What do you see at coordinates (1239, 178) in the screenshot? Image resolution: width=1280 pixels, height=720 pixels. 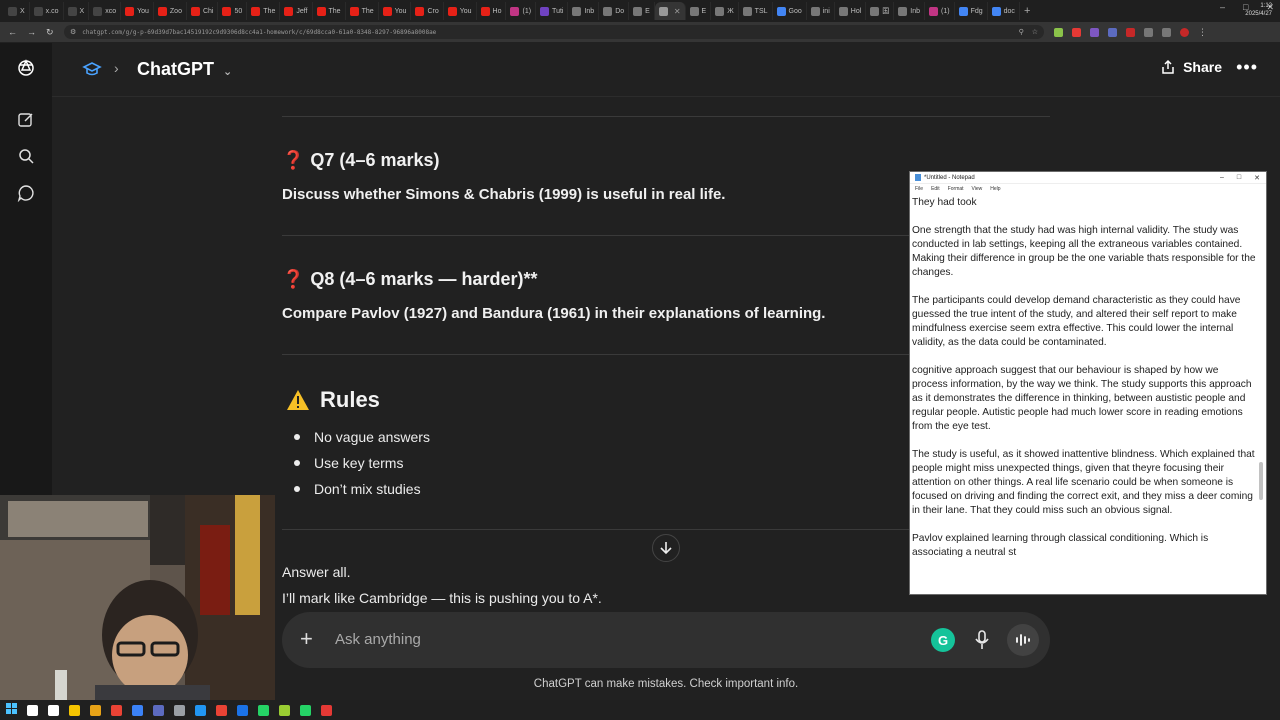 I see `maximize-icon: □` at bounding box center [1239, 178].